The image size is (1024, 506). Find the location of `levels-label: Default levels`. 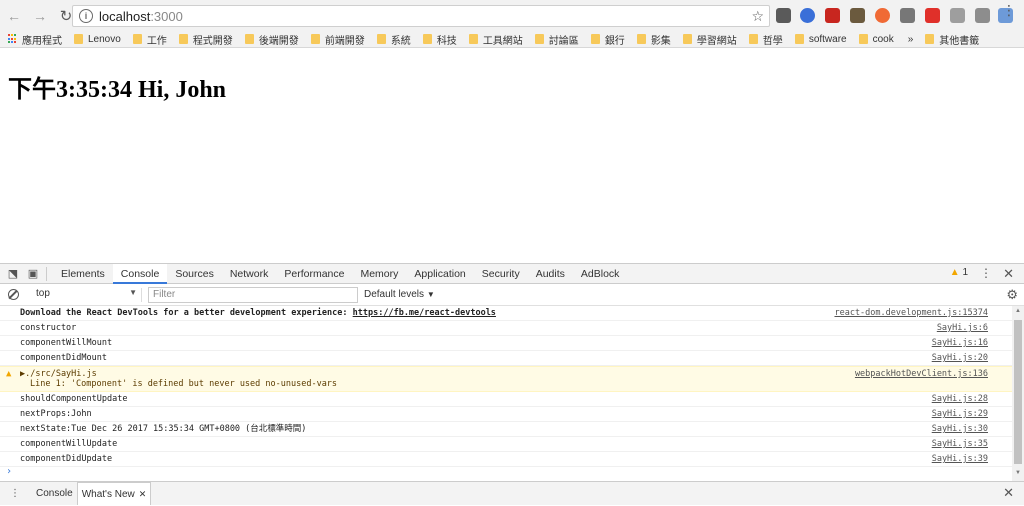

levels-label: Default levels is located at coordinates (394, 294).